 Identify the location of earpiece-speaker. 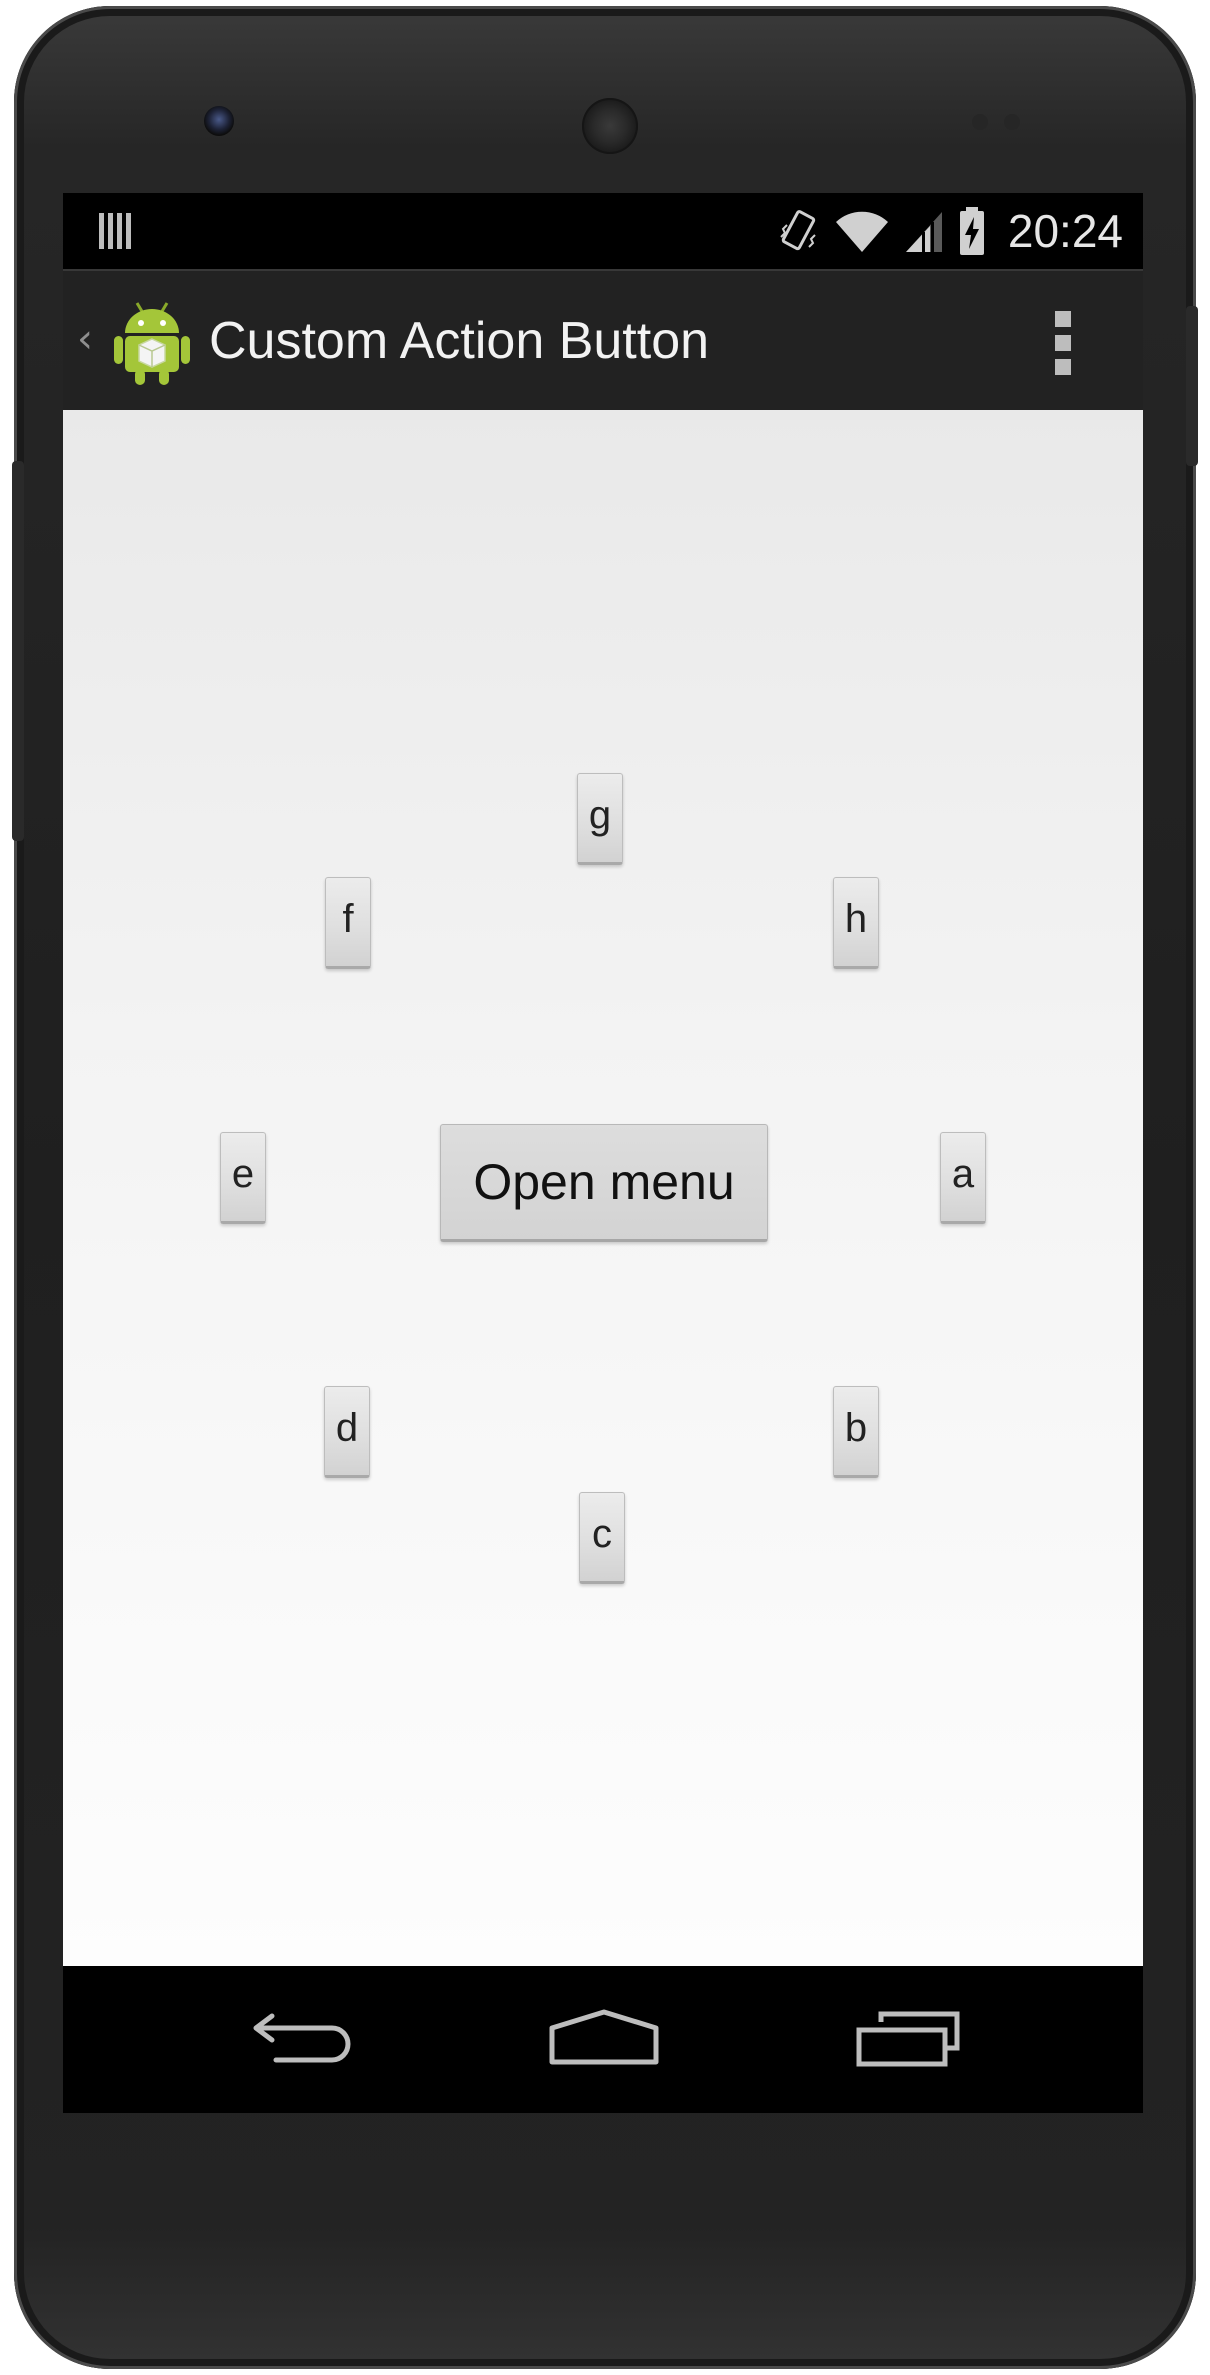
(610, 126).